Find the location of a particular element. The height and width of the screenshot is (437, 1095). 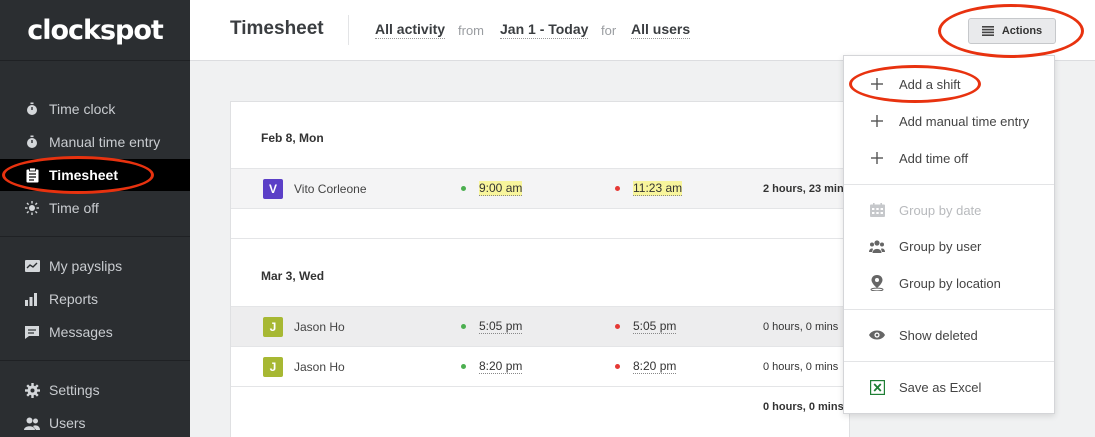

user-name: Vito Corleone is located at coordinates (330, 188).